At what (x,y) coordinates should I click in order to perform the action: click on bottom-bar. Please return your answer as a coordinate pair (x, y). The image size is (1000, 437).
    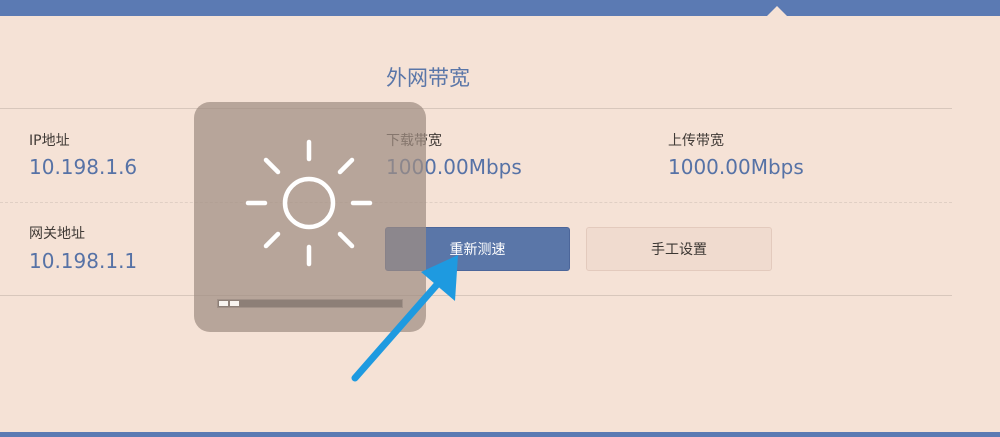
    Looking at the image, I should click on (500, 434).